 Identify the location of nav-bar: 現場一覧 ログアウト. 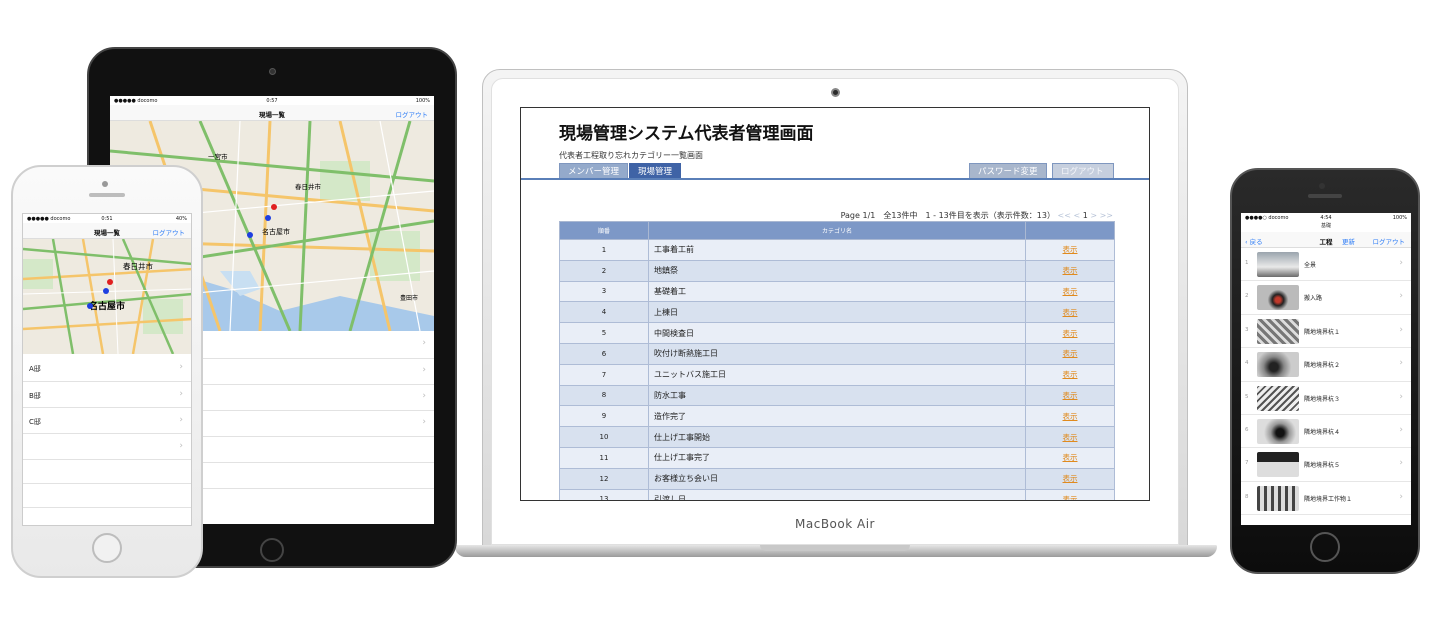
(107, 231).